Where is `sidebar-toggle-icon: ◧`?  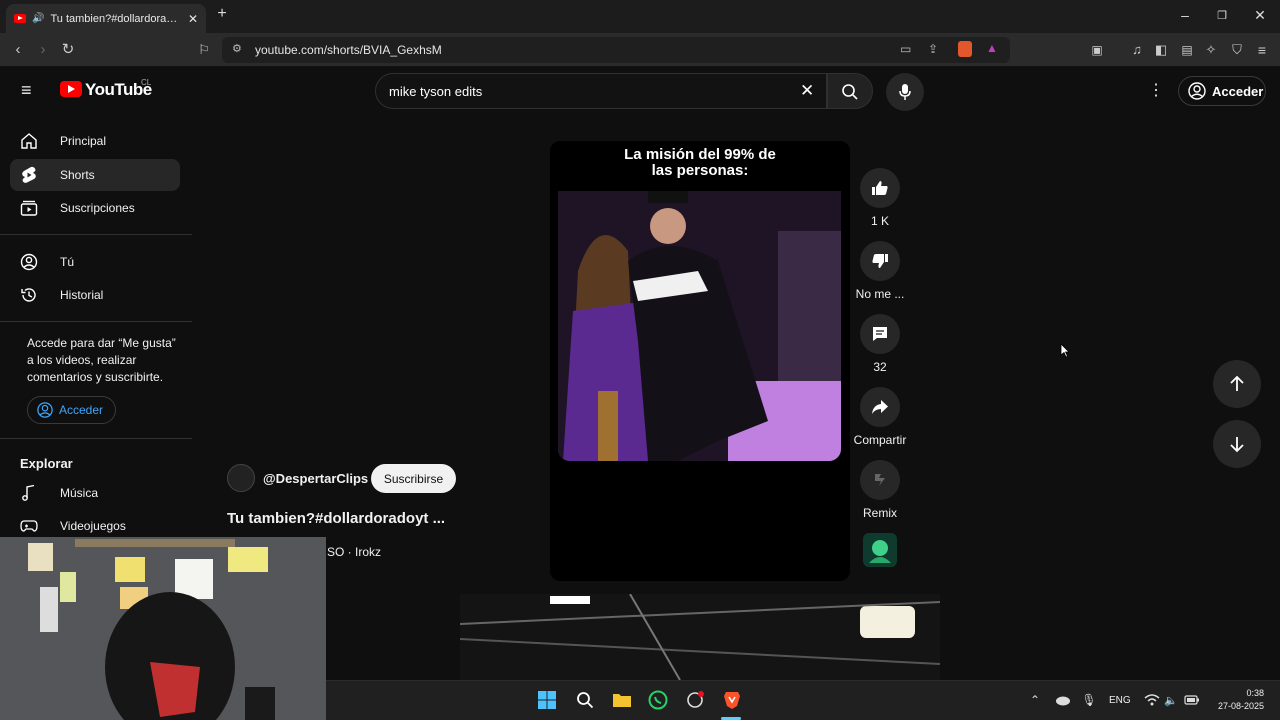
sidebar-toggle-icon: ◧ is located at coordinates (1161, 50).